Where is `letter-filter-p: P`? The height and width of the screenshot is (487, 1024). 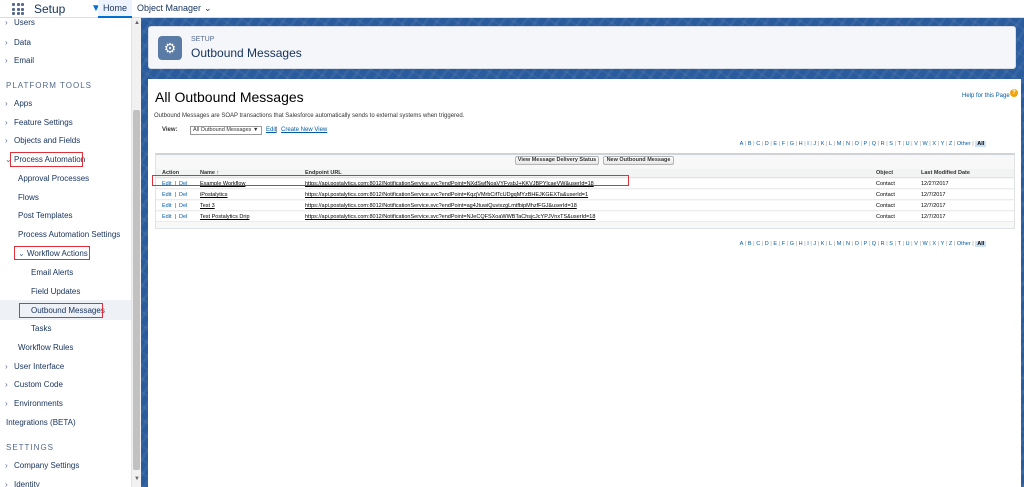
letter-filter-p: P is located at coordinates (865, 244).